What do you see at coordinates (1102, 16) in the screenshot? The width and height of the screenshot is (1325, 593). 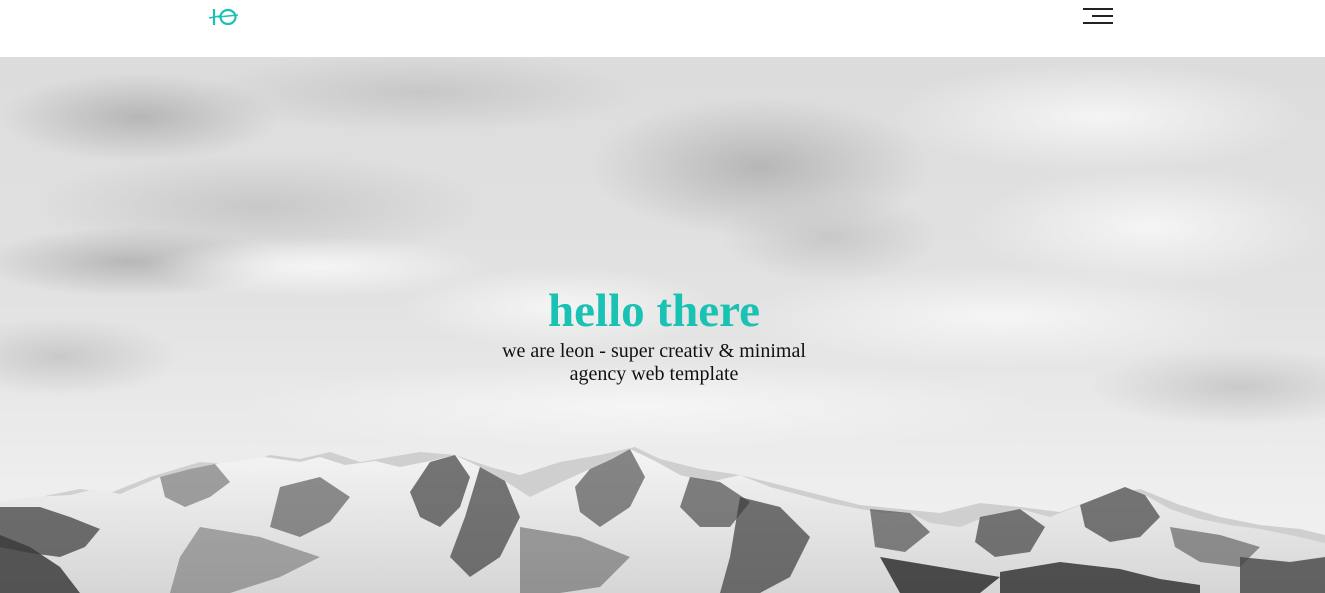 I see `menu-line-middle` at bounding box center [1102, 16].